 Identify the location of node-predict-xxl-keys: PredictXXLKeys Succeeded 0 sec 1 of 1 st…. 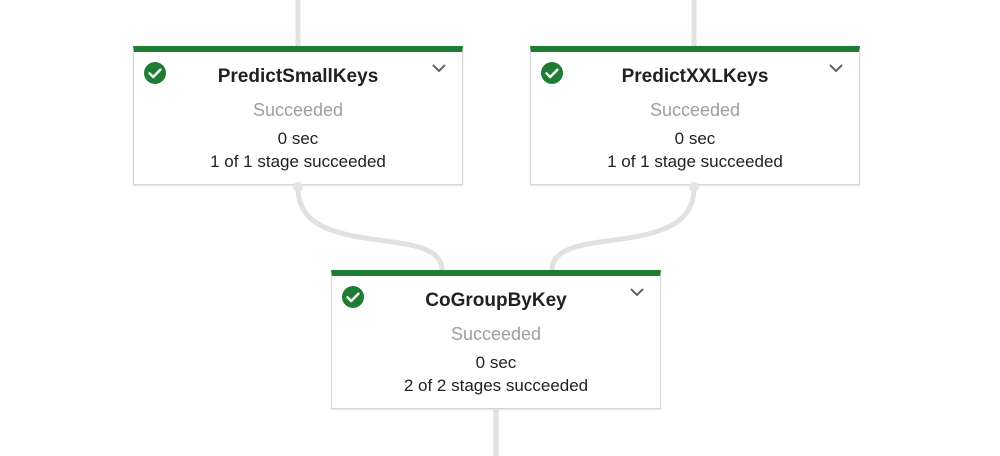
(695, 115).